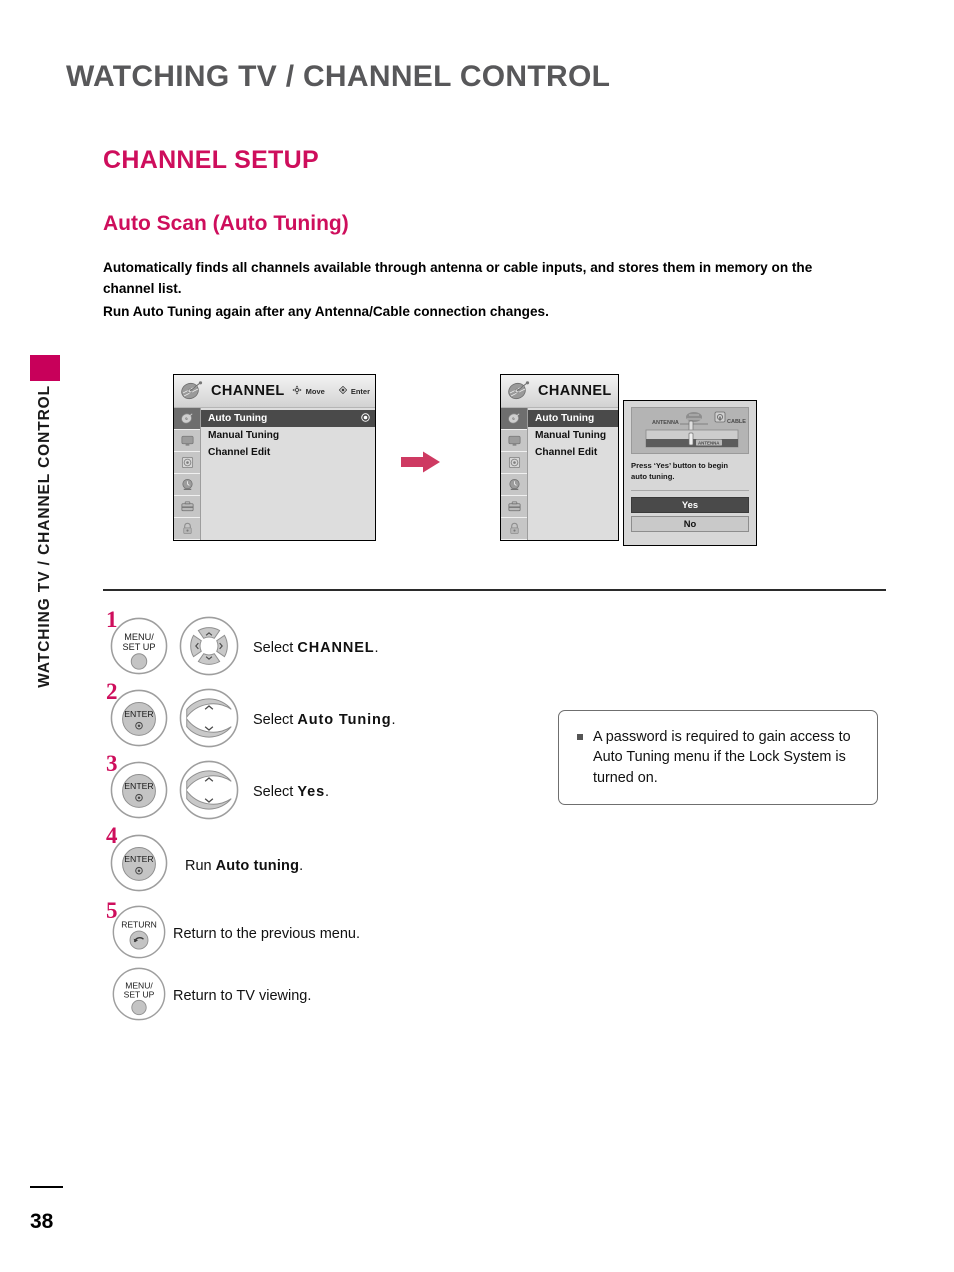 The width and height of the screenshot is (954, 1272). What do you see at coordinates (313, 863) in the screenshot?
I see `step-row: 4 ENTER Run Auto tuning.` at bounding box center [313, 863].